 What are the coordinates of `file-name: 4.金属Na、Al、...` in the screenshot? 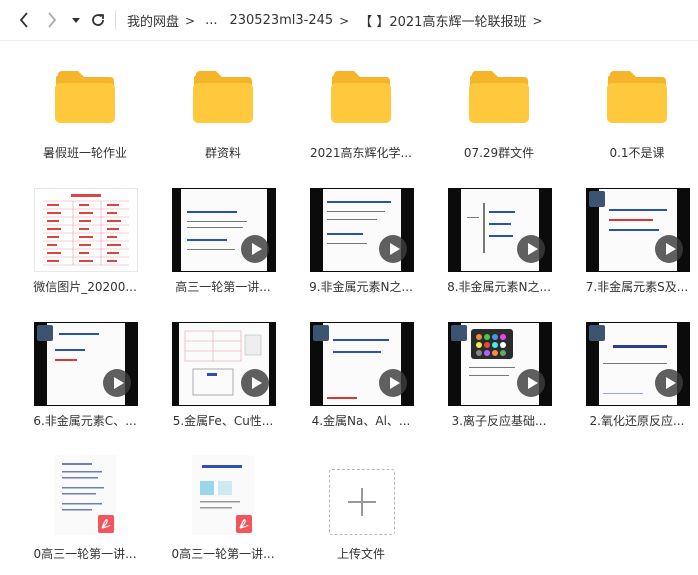 It's located at (361, 421).